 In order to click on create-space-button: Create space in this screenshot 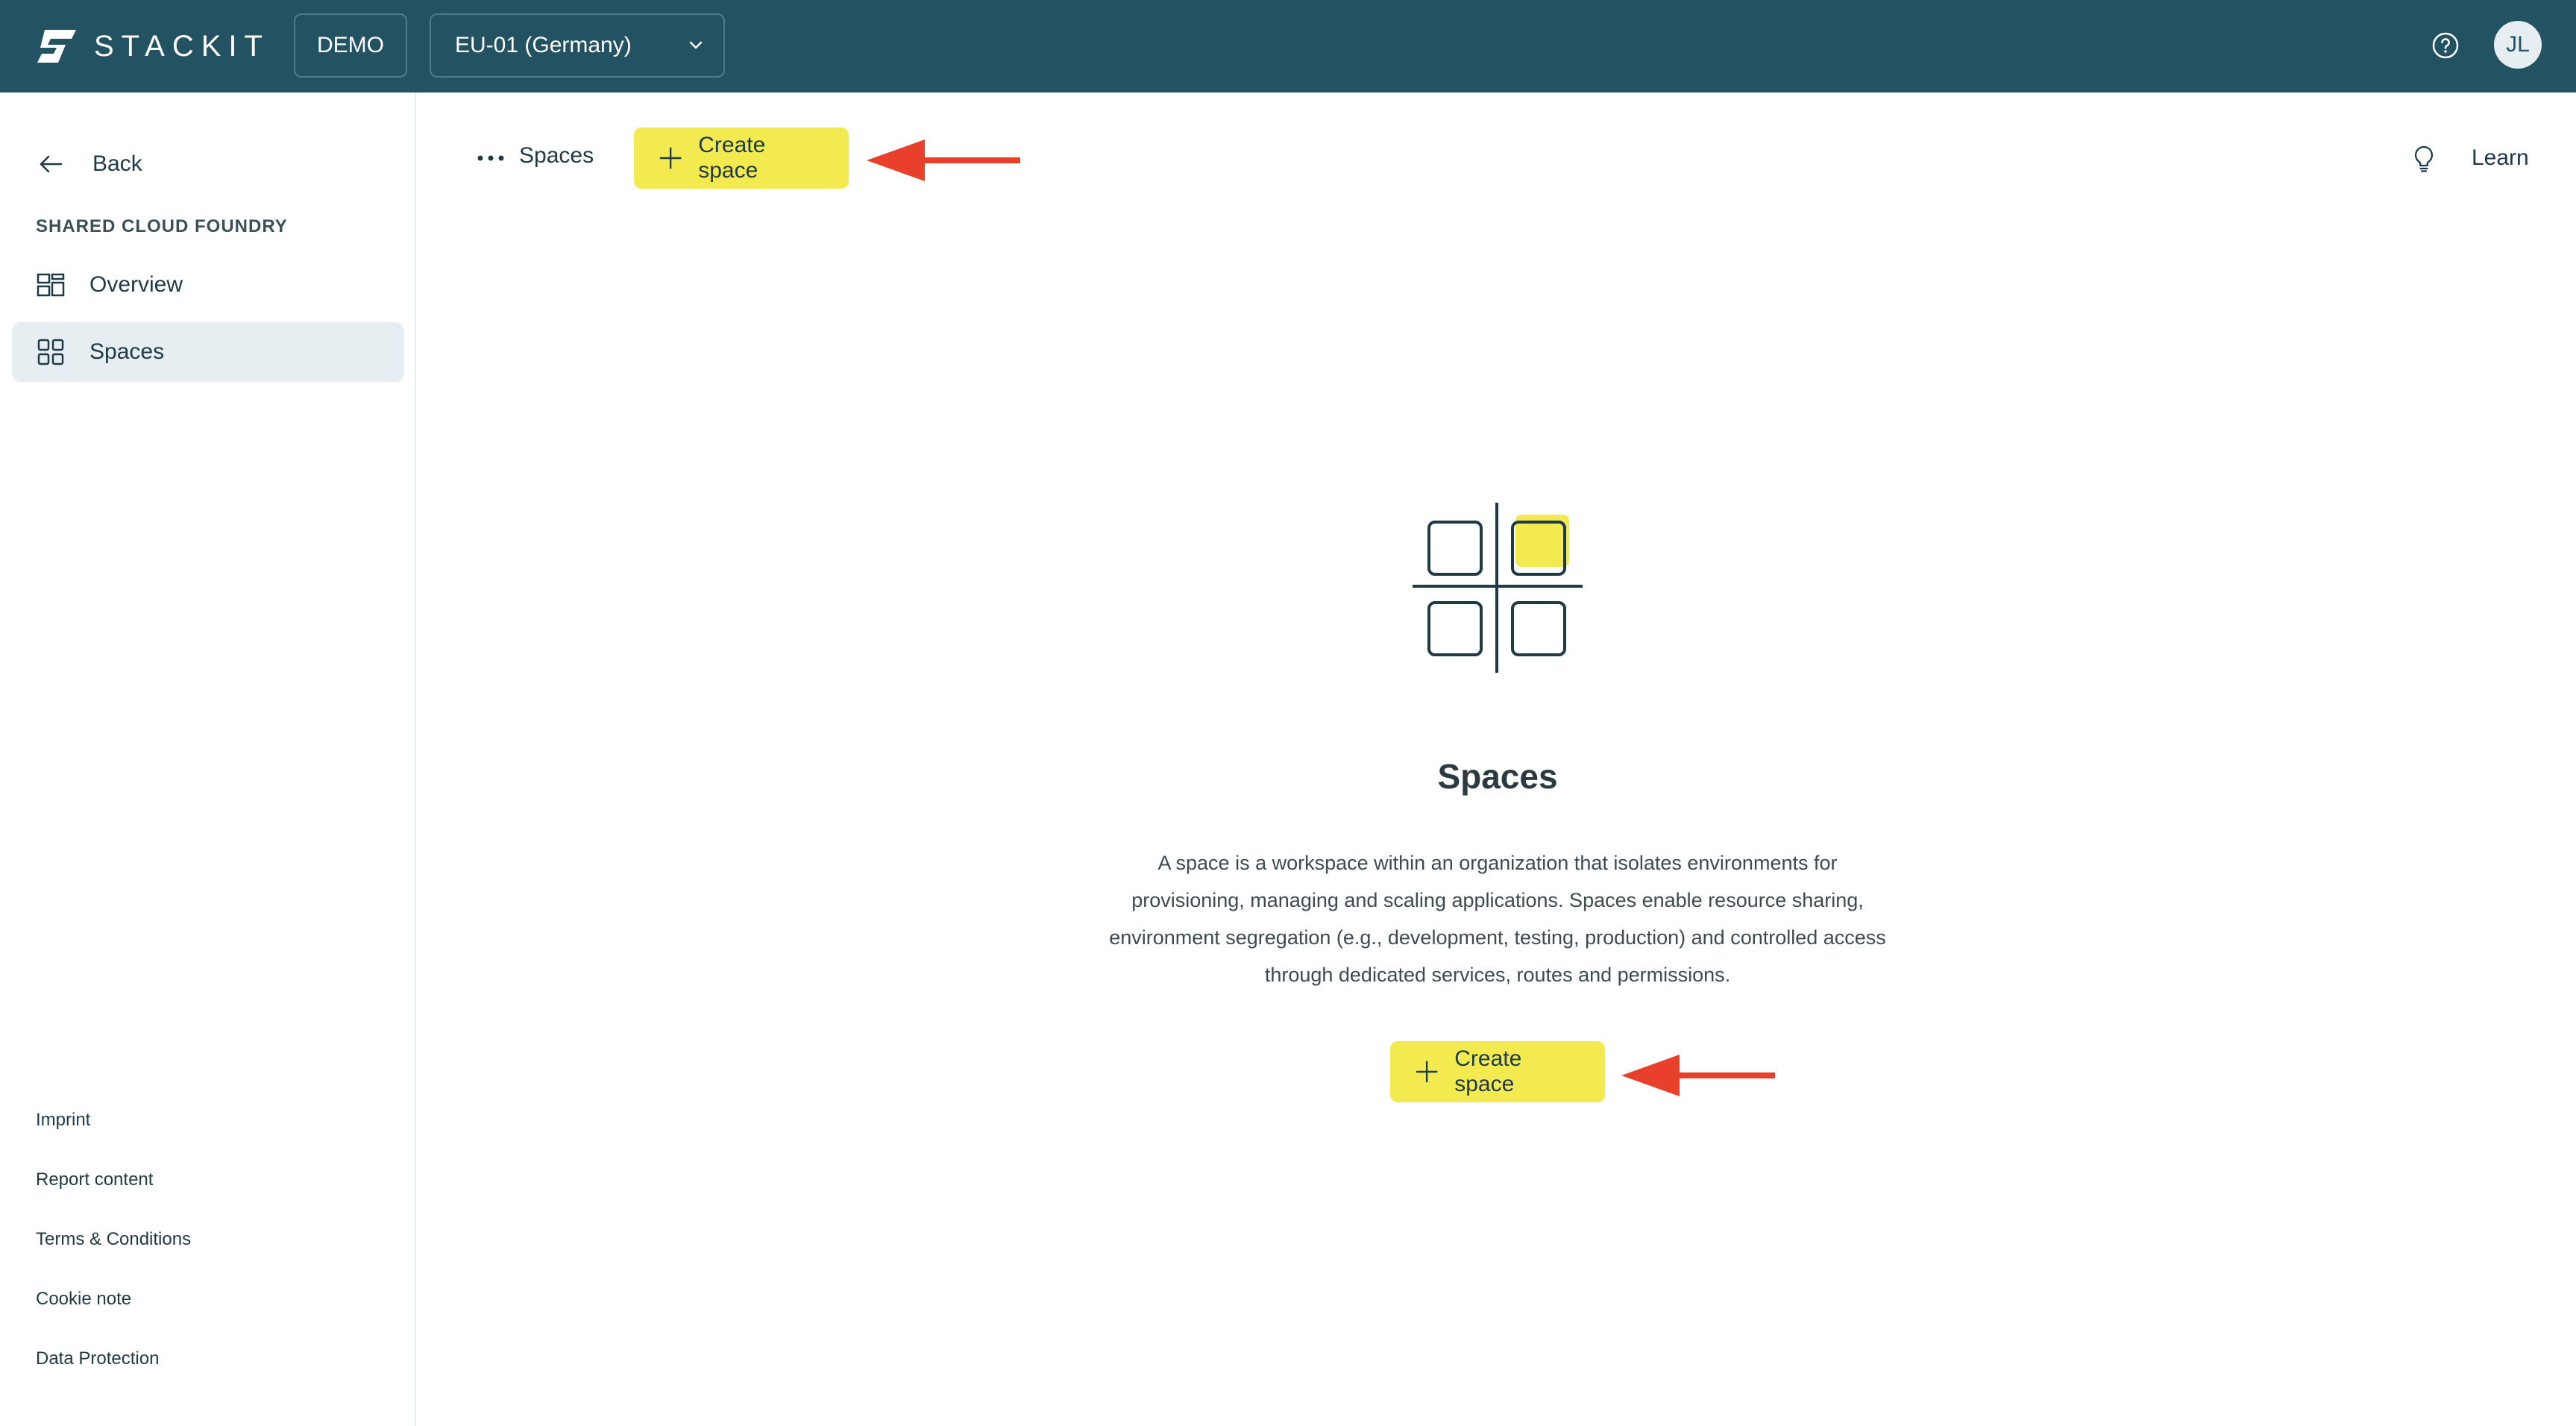, I will do `click(742, 158)`.